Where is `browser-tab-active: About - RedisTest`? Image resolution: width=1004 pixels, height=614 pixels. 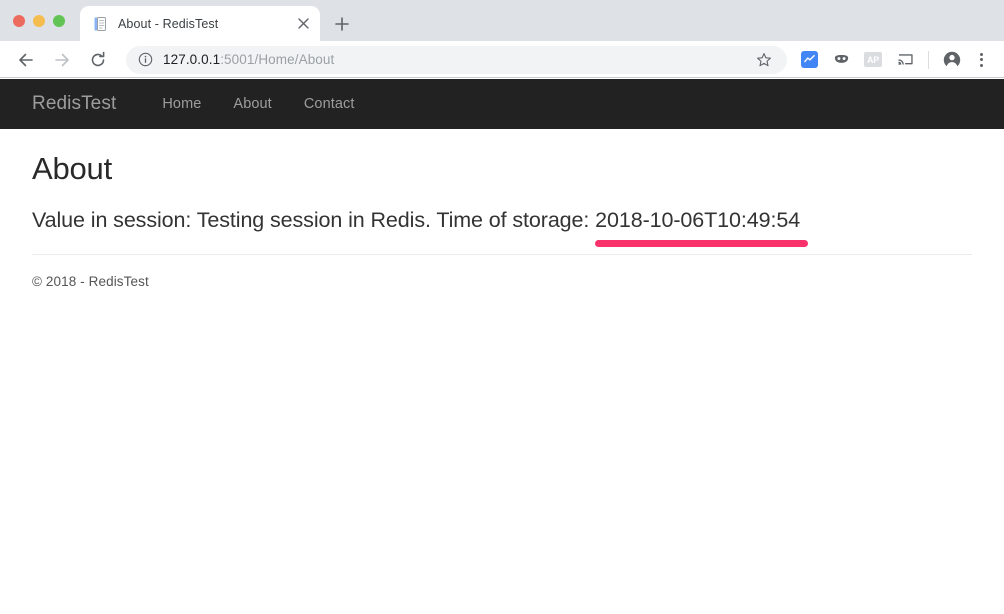
browser-tab-active: About - RedisTest is located at coordinates (200, 23).